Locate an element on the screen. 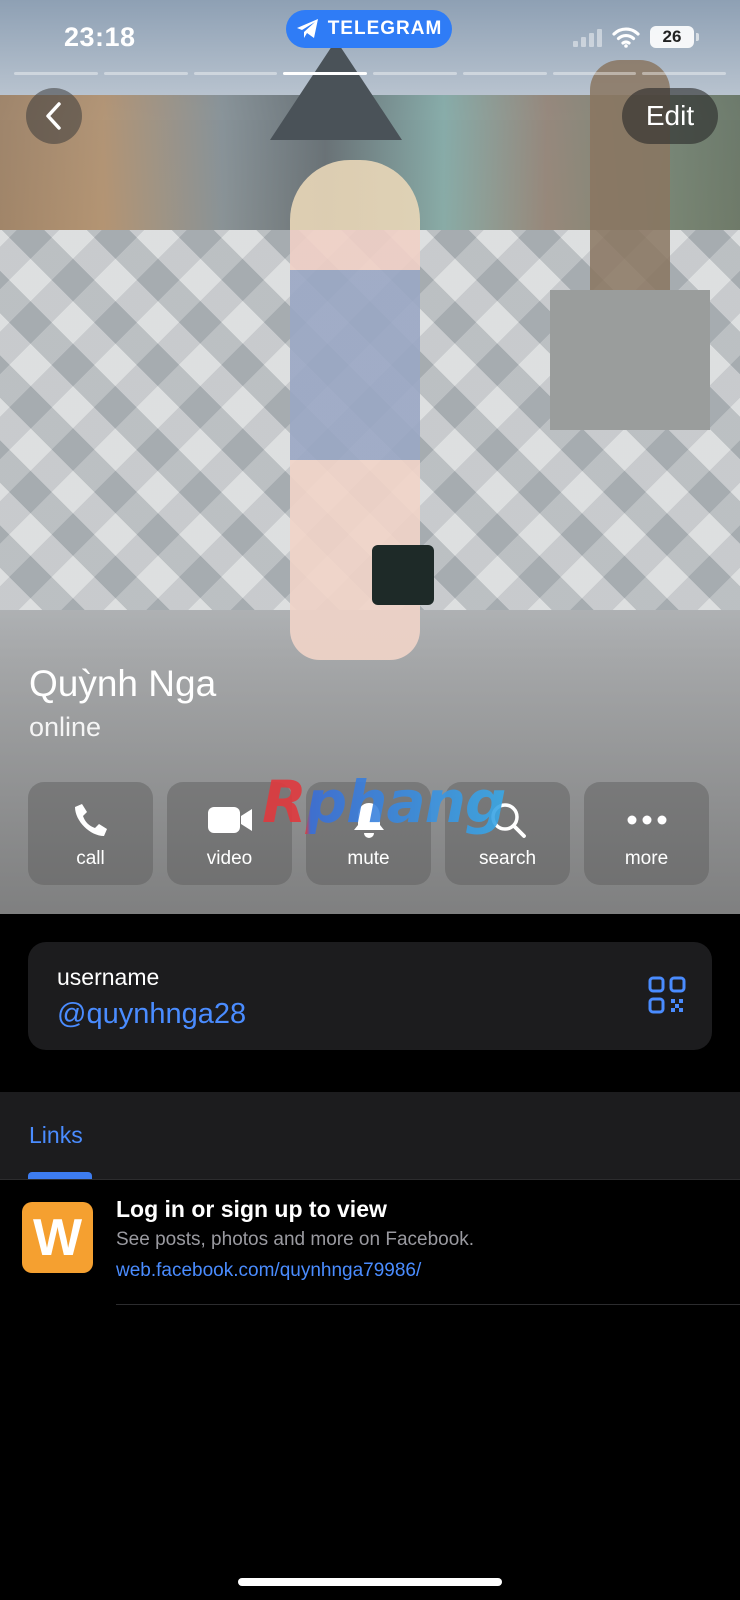 Image resolution: width=740 pixels, height=1600 pixels. profile-status: online is located at coordinates (65, 727).